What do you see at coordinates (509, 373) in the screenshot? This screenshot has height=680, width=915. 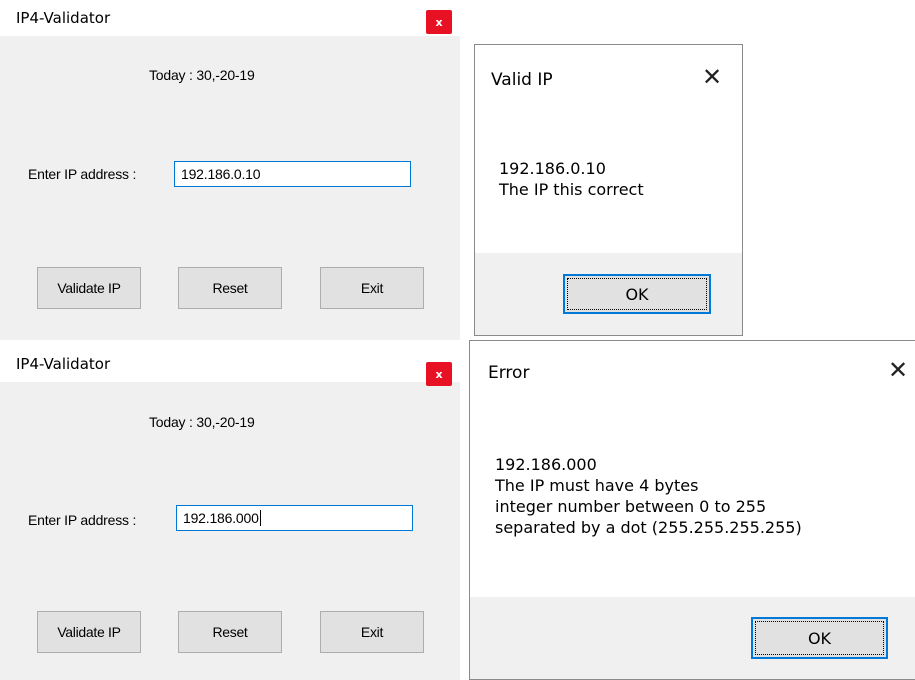 I see `dialog-title: Error` at bounding box center [509, 373].